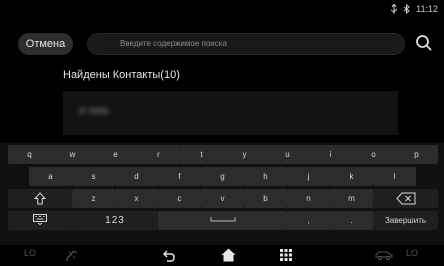  What do you see at coordinates (93, 176) in the screenshot?
I see `key-s: s` at bounding box center [93, 176].